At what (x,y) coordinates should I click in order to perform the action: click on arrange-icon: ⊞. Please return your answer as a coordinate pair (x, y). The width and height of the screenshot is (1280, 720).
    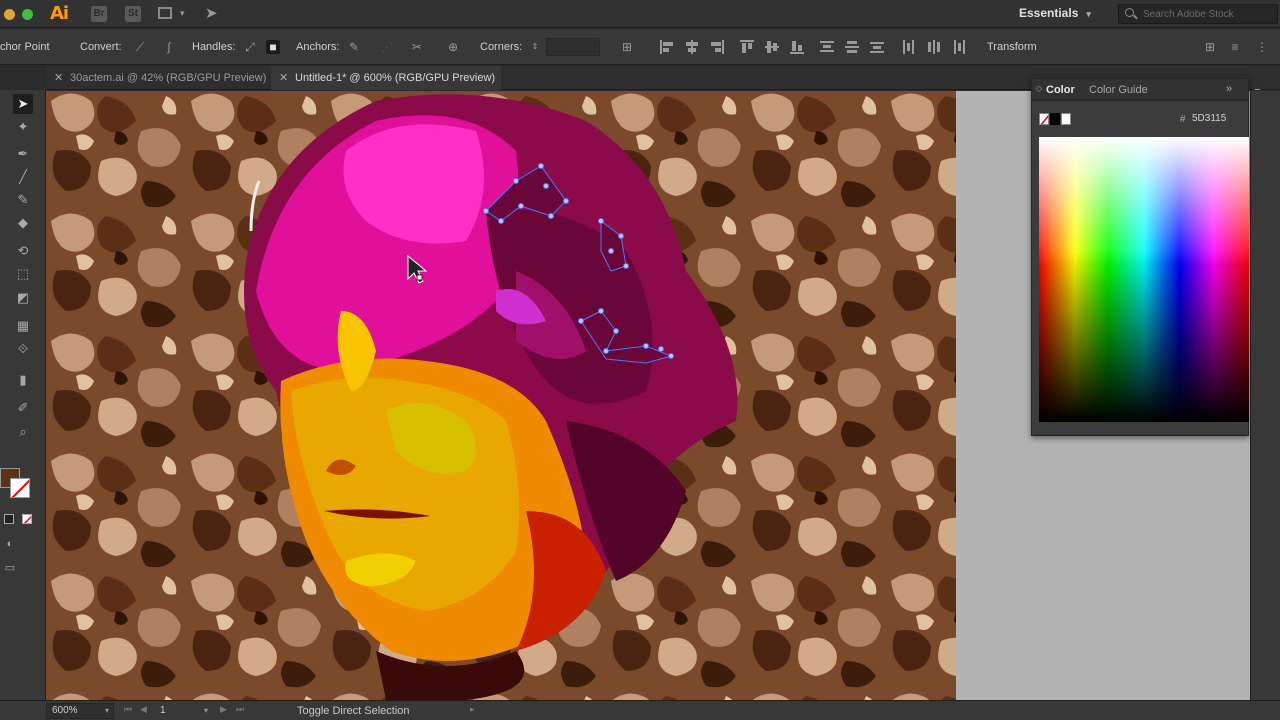
    Looking at the image, I should click on (1210, 47).